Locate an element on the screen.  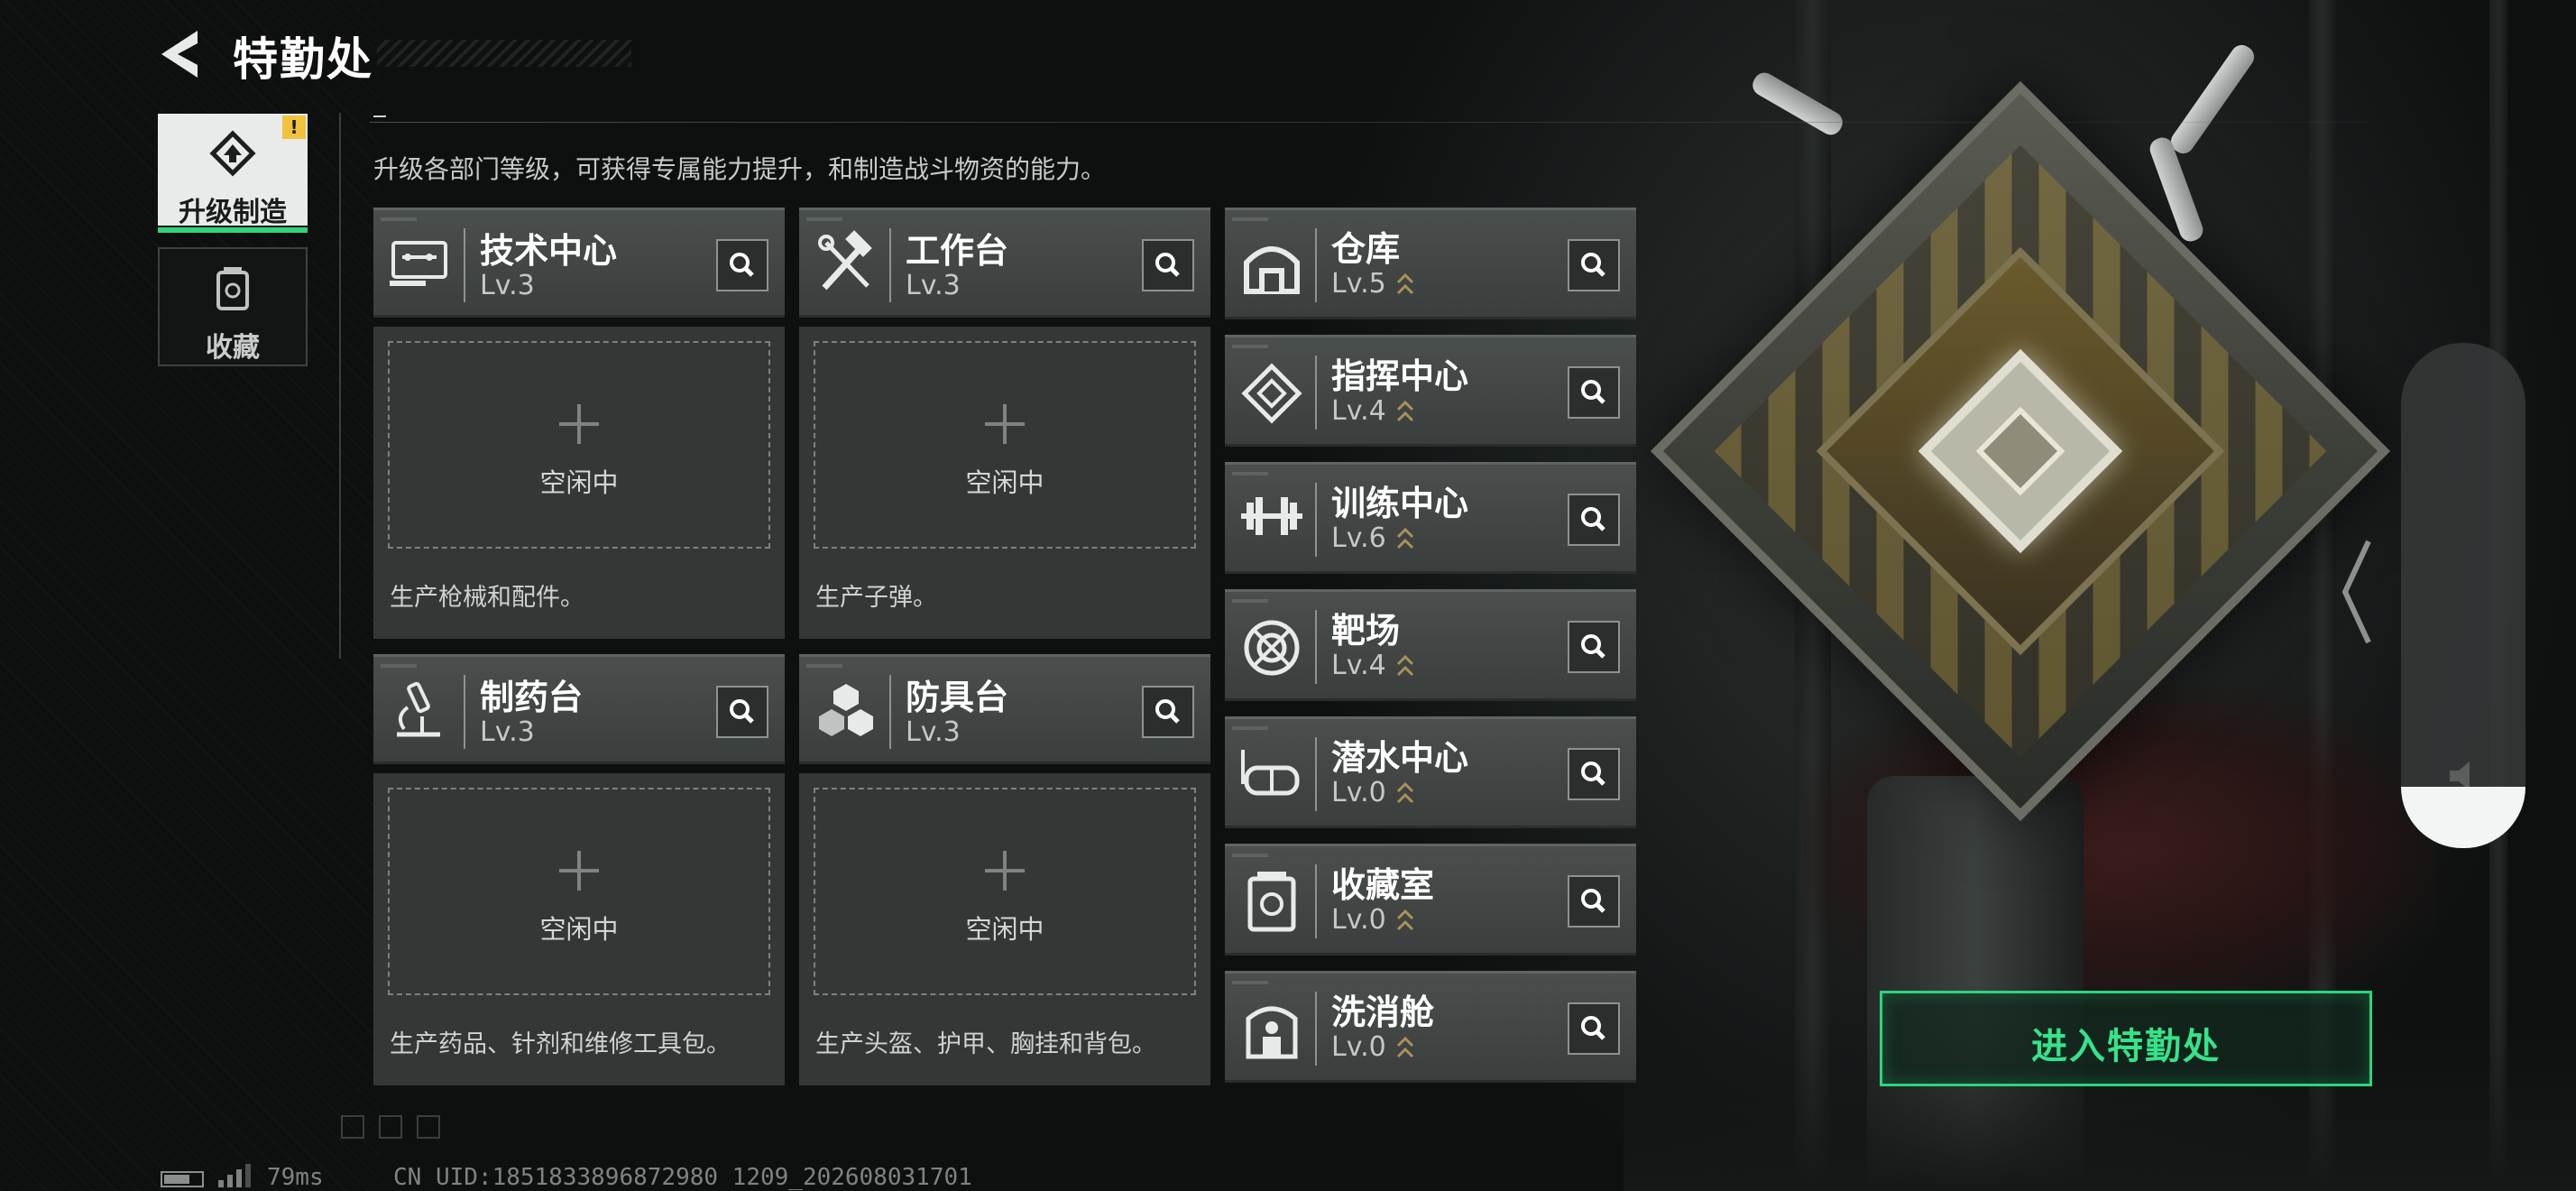
card-description: 生产子弹。 is located at coordinates (876, 598).